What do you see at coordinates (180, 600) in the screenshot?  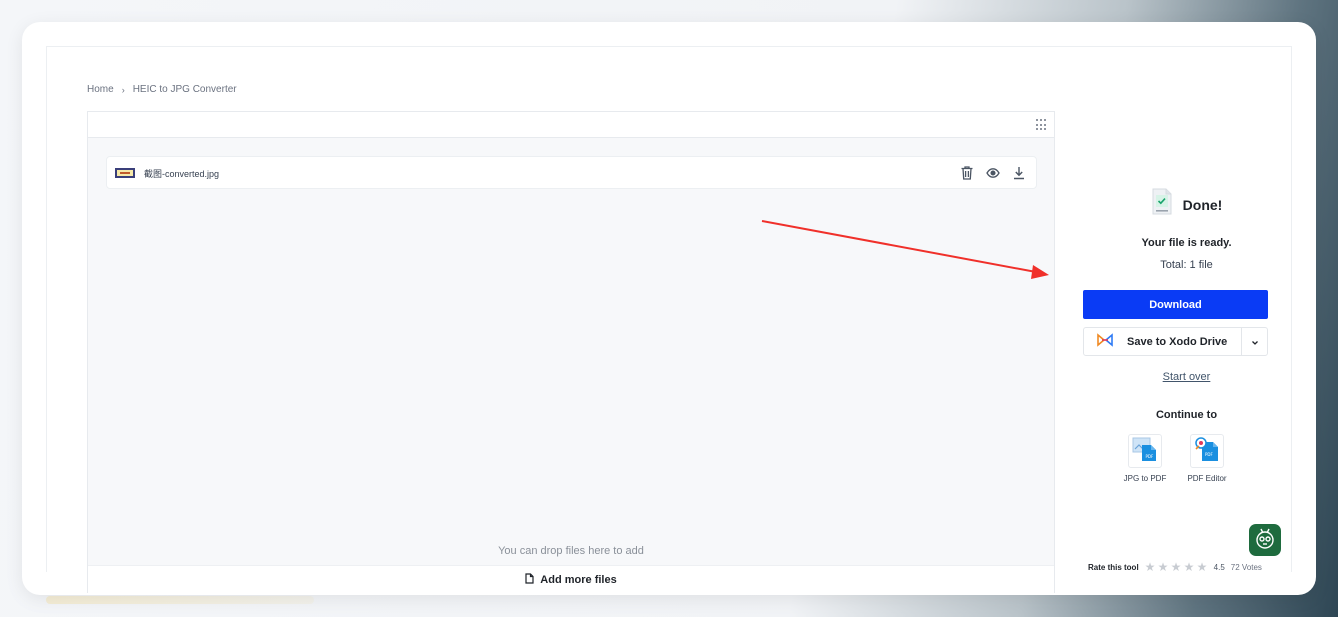 I see `bottom-glow` at bounding box center [180, 600].